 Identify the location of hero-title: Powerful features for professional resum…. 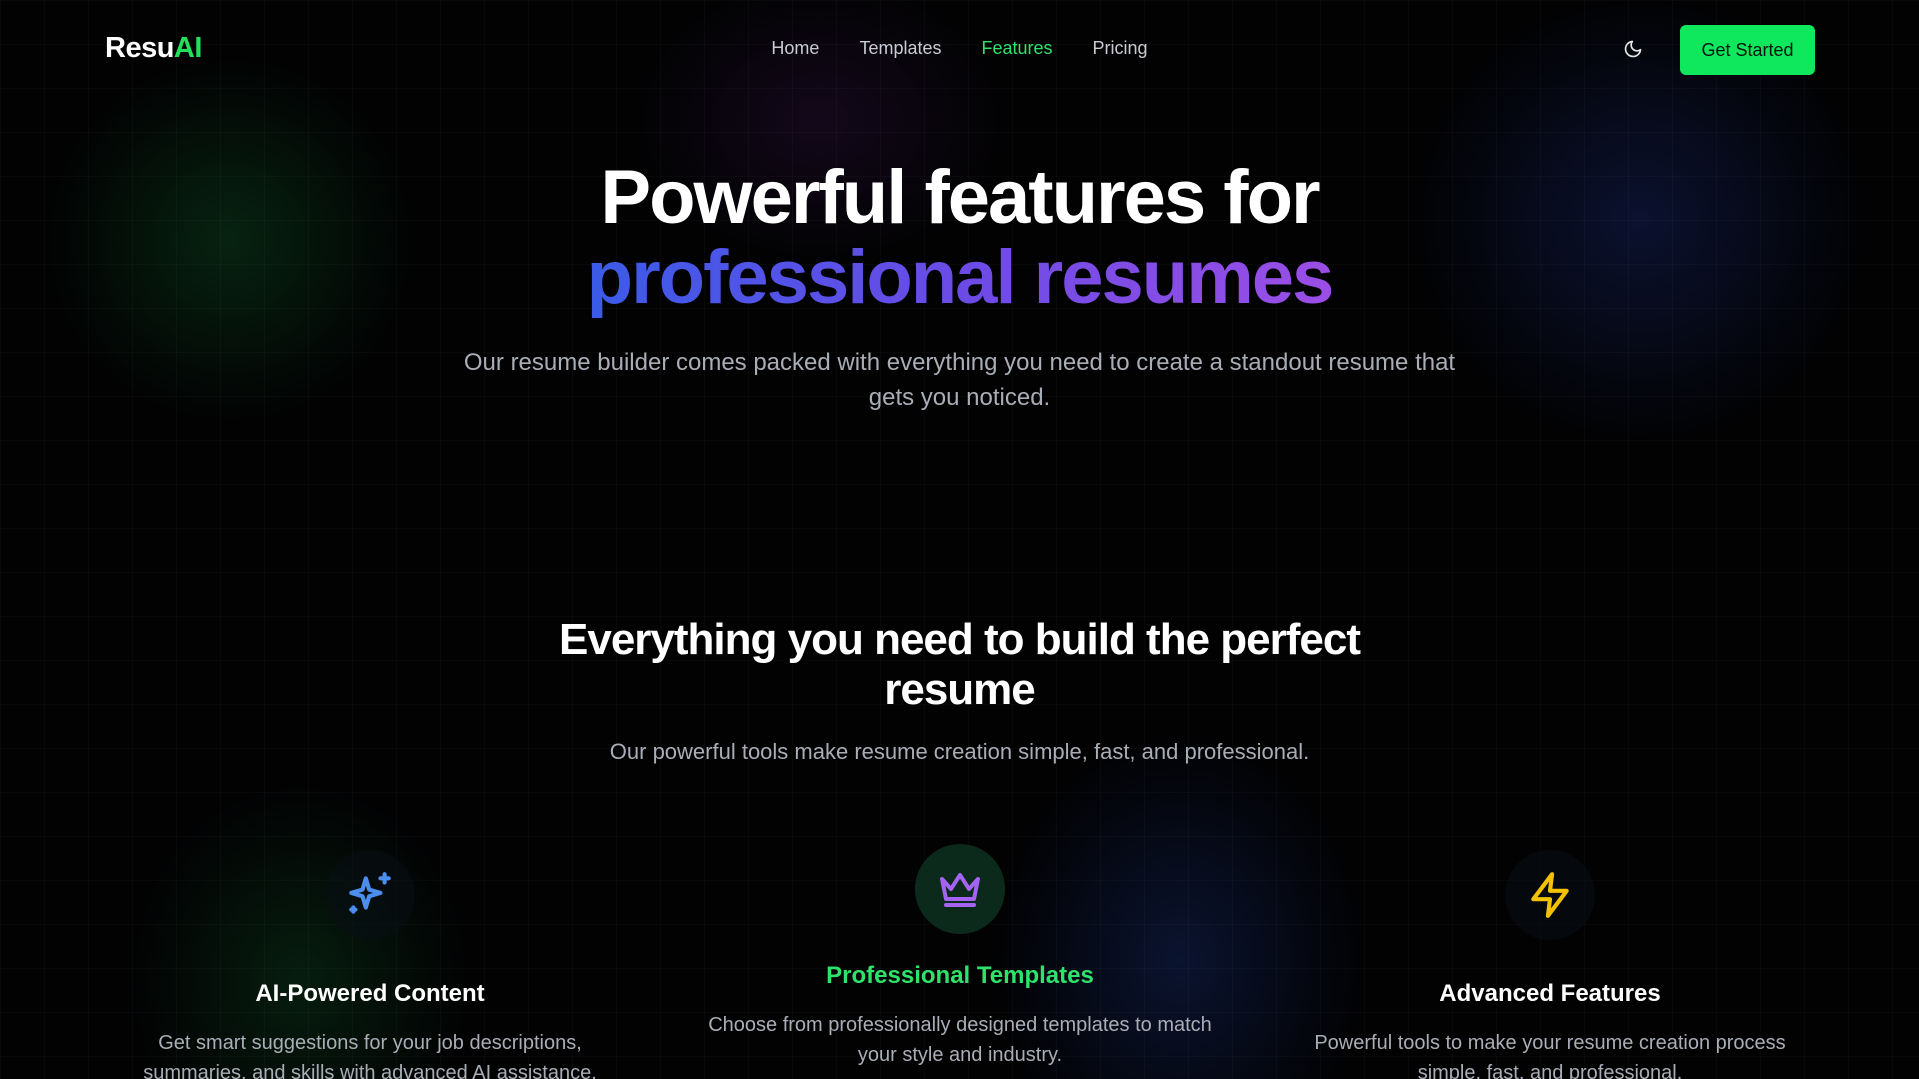
(959, 238).